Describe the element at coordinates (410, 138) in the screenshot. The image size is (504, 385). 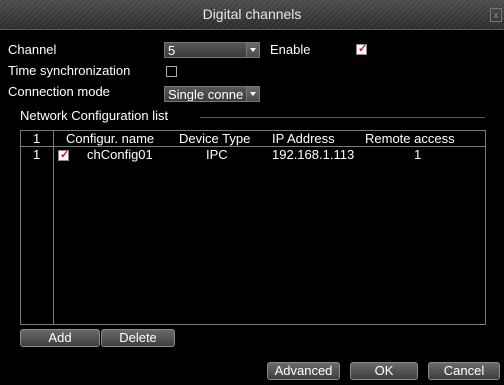
I see `header-remote-access: Remote access` at that location.